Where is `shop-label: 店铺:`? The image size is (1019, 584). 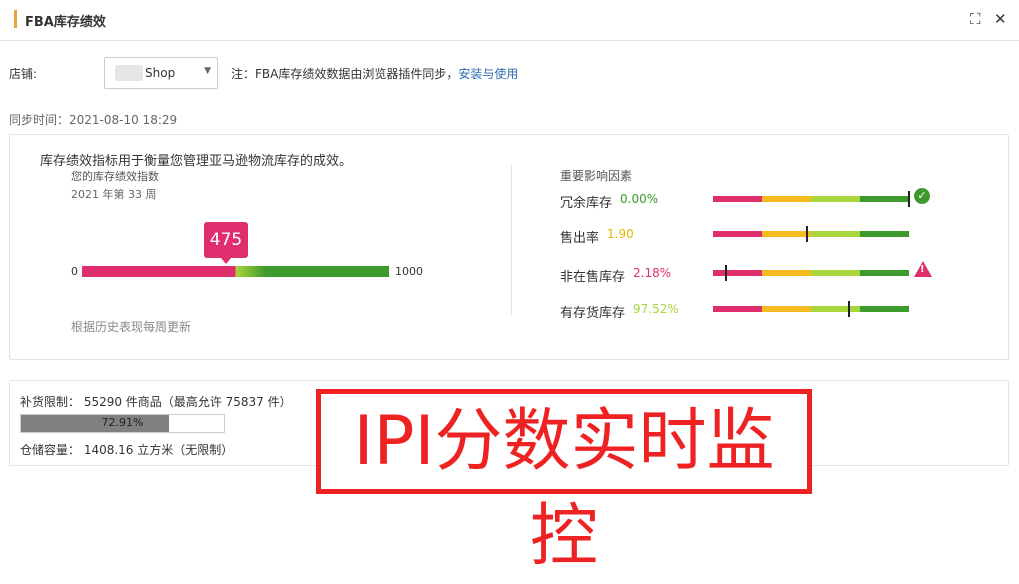
shop-label: 店铺: is located at coordinates (23, 74).